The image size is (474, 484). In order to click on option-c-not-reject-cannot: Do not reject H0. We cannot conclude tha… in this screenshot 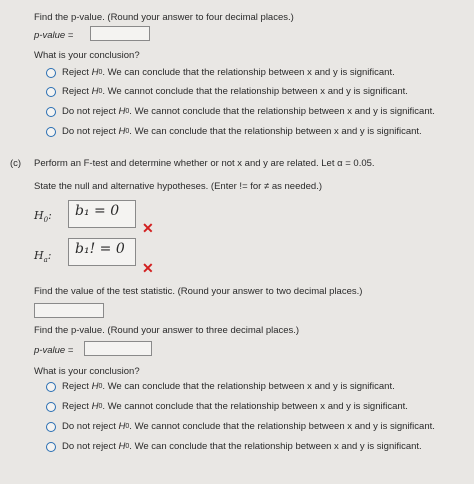, I will do `click(240, 426)`.